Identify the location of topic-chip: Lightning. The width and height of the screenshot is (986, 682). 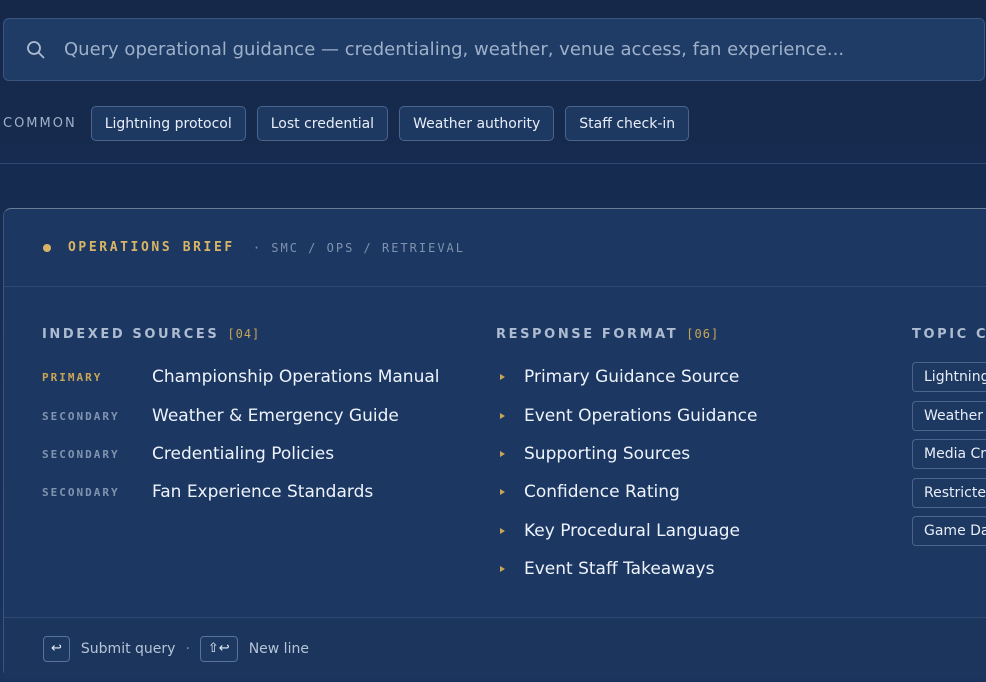
(949, 377).